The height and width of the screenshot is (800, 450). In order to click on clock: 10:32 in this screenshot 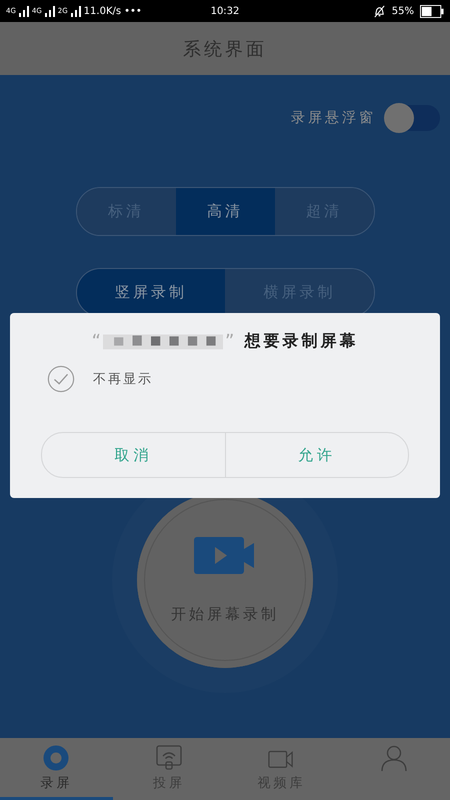, I will do `click(225, 11)`.